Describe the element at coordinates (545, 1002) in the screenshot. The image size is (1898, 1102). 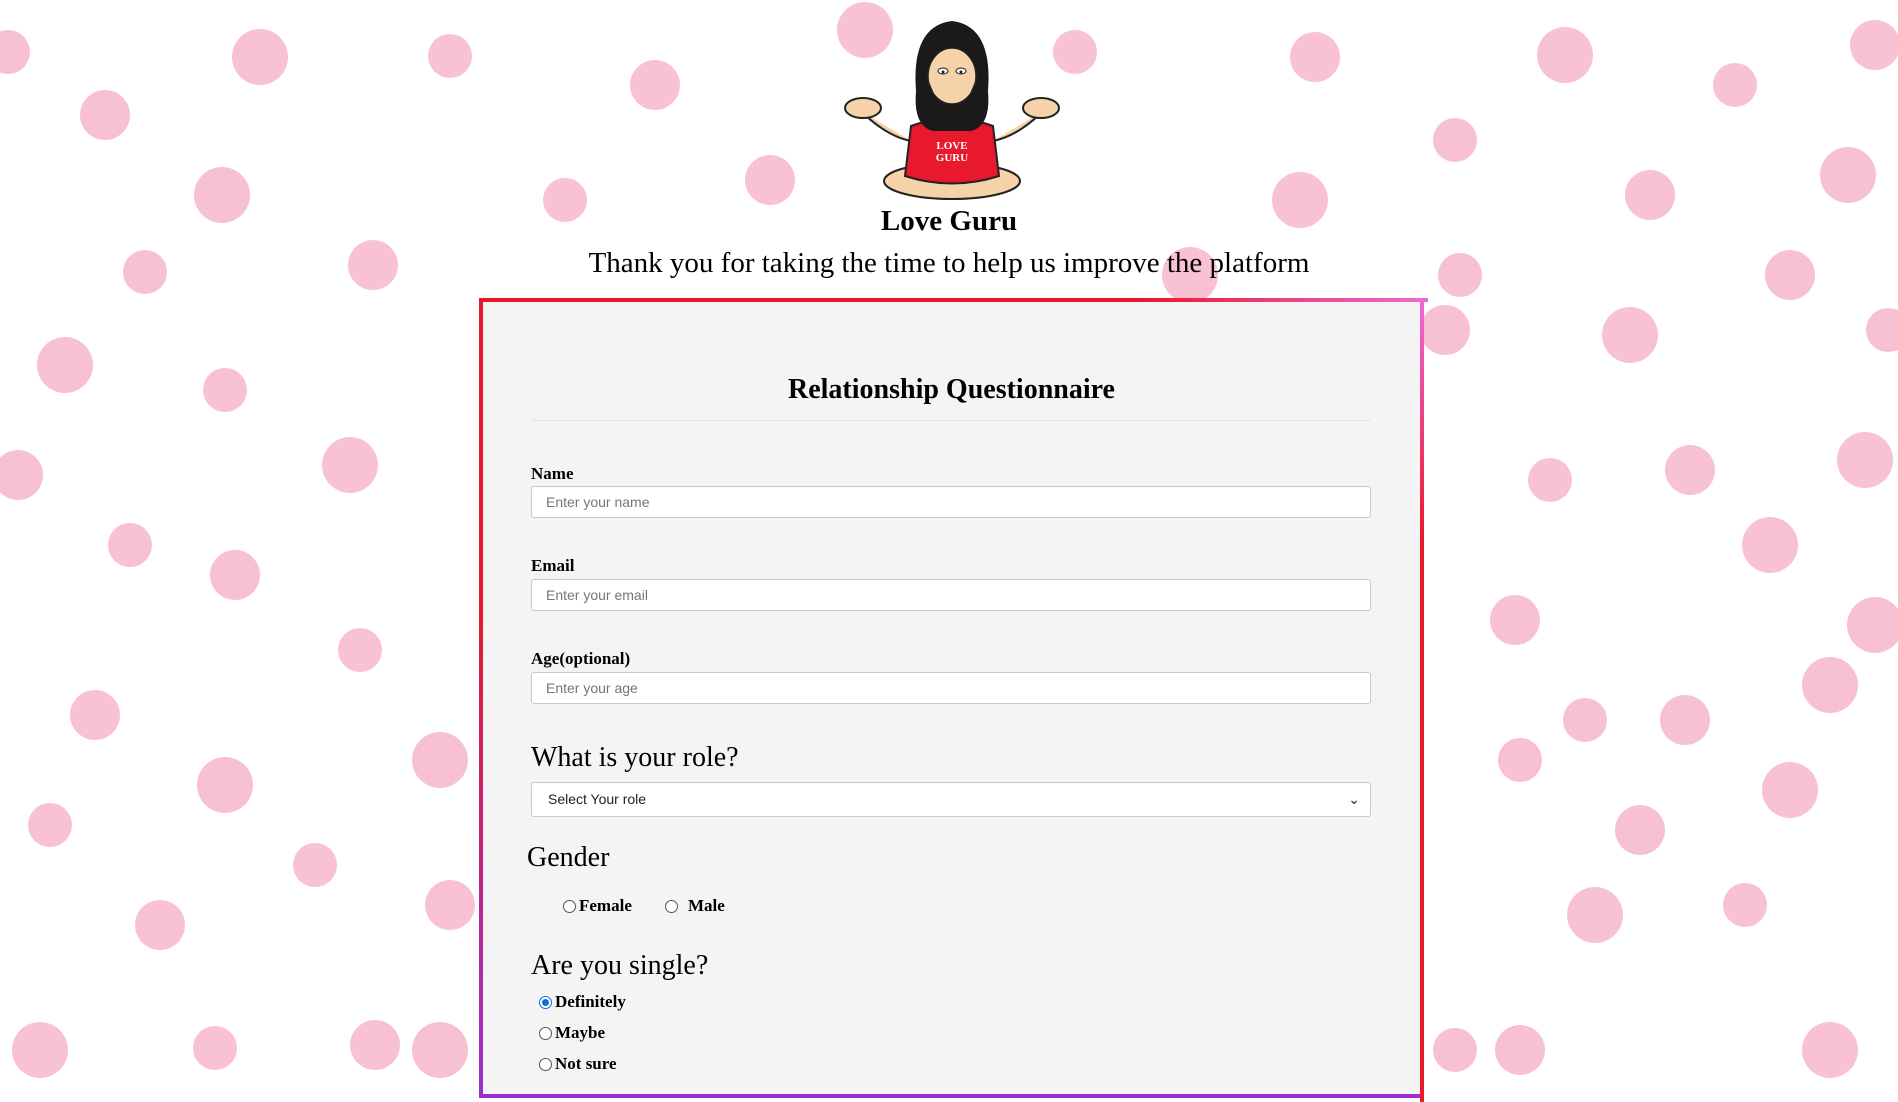
I see `radio-definitely` at that location.